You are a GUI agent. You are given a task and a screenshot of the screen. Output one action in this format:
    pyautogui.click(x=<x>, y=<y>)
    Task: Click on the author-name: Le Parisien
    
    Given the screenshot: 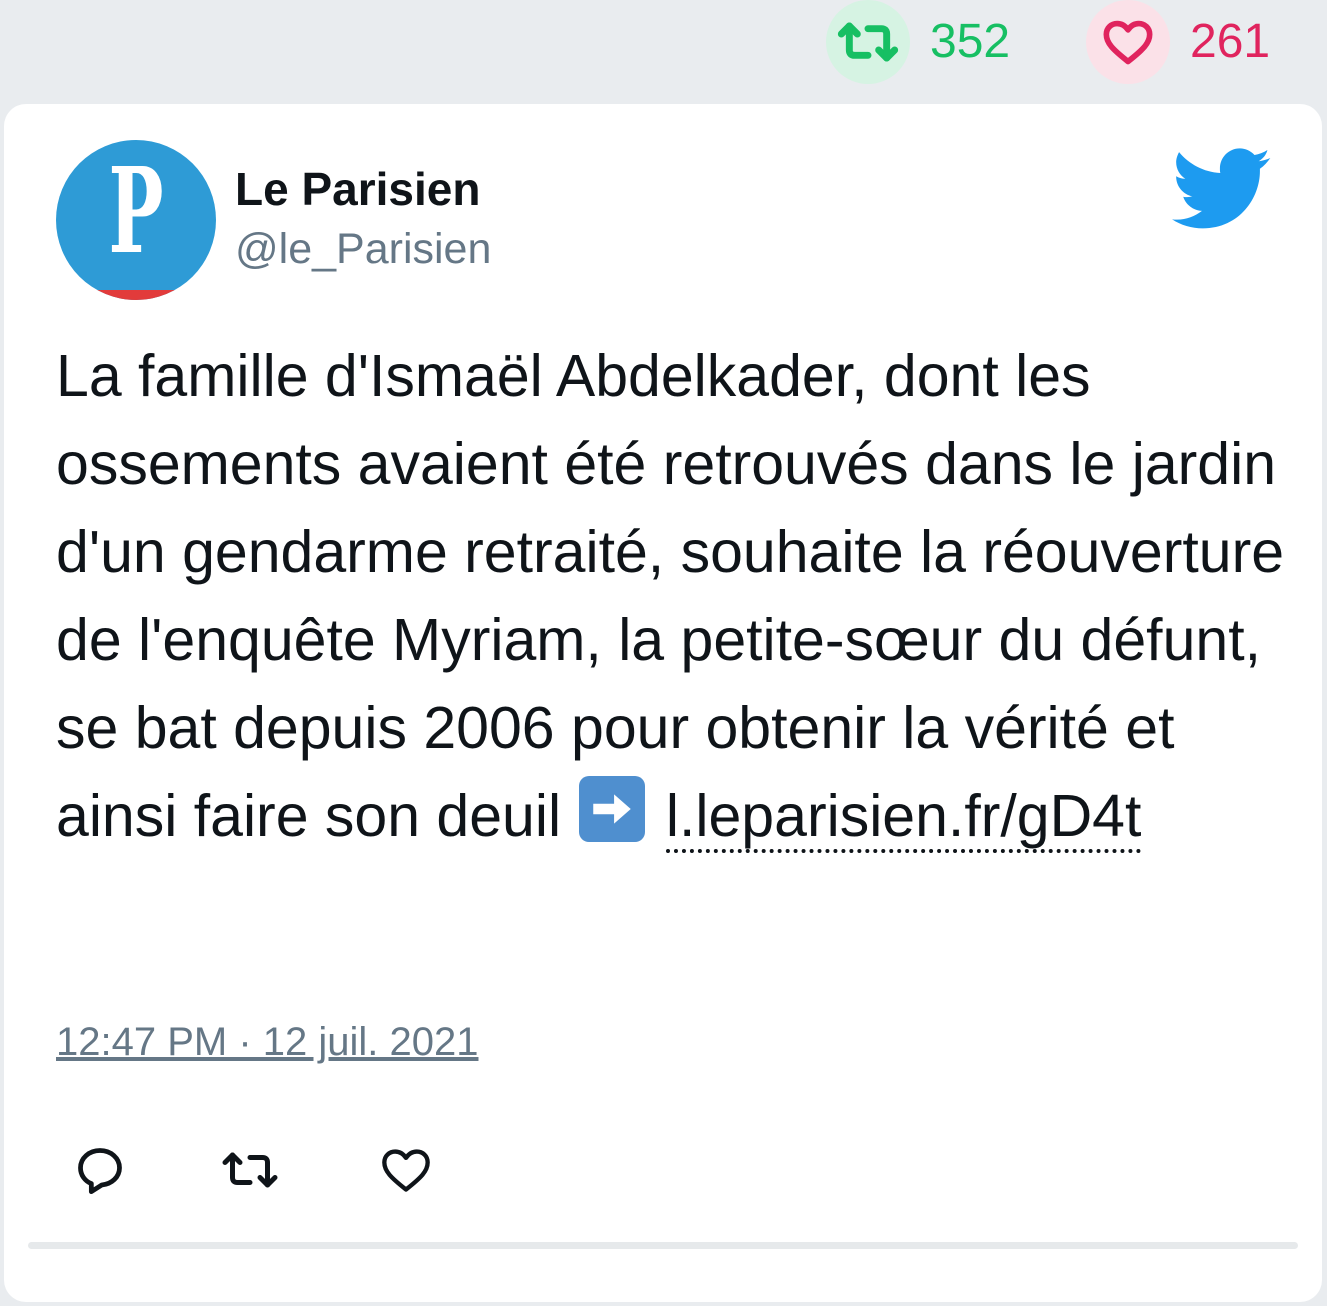 What is the action you would take?
    pyautogui.click(x=357, y=189)
    